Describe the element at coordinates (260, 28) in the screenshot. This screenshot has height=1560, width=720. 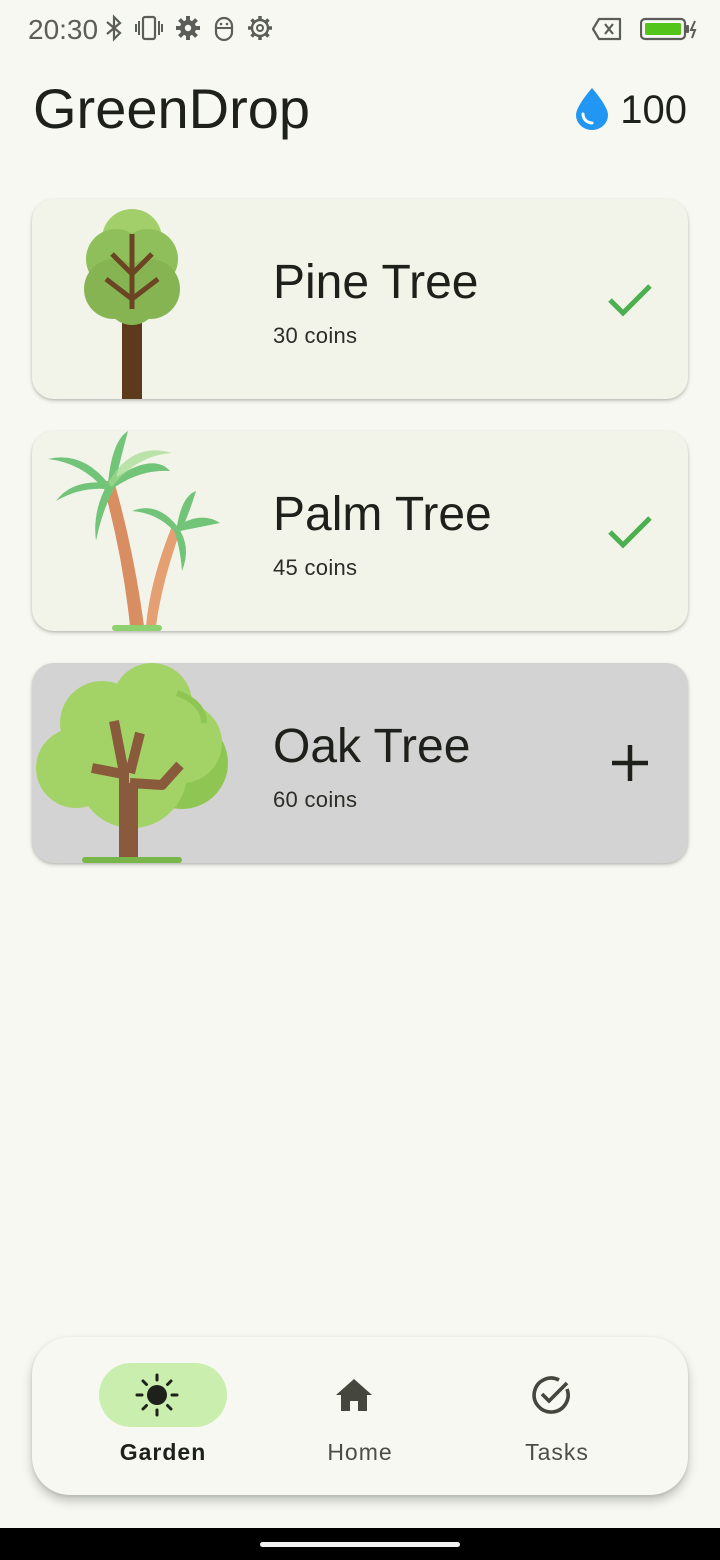
I see `gear-outline-icon` at that location.